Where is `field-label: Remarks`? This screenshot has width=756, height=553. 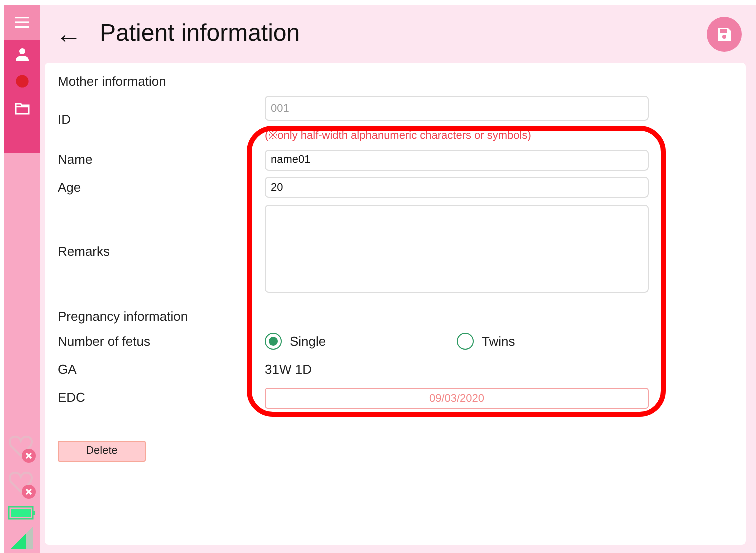
field-label: Remarks is located at coordinates (85, 252).